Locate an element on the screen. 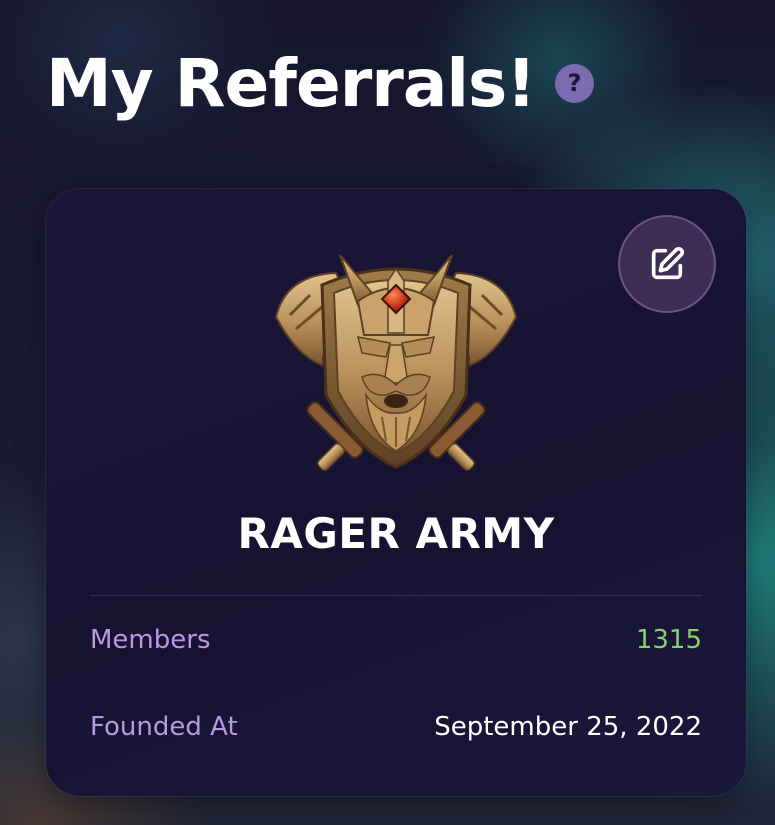  edit-icon is located at coordinates (668, 263).